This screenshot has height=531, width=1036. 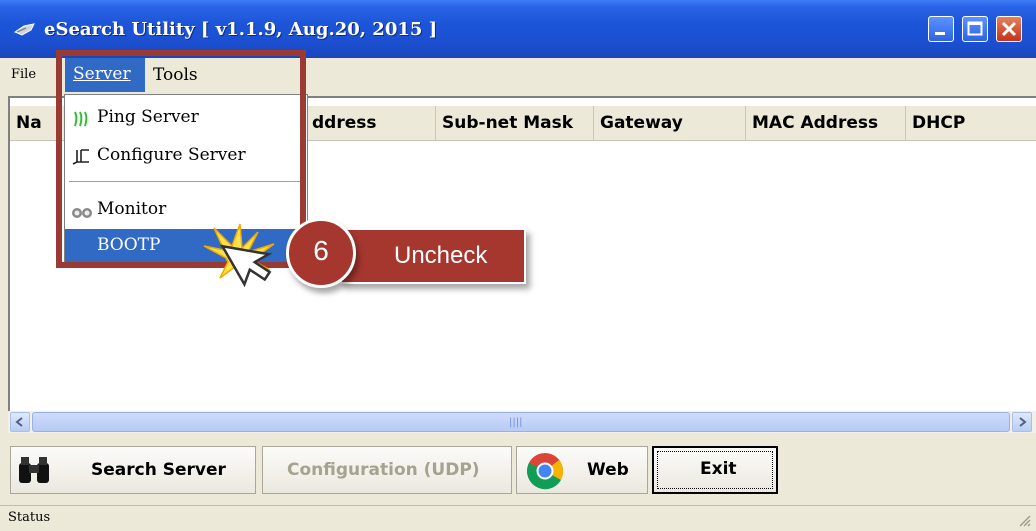 I want to click on col-header-ip-address: ddress, so click(x=373, y=123).